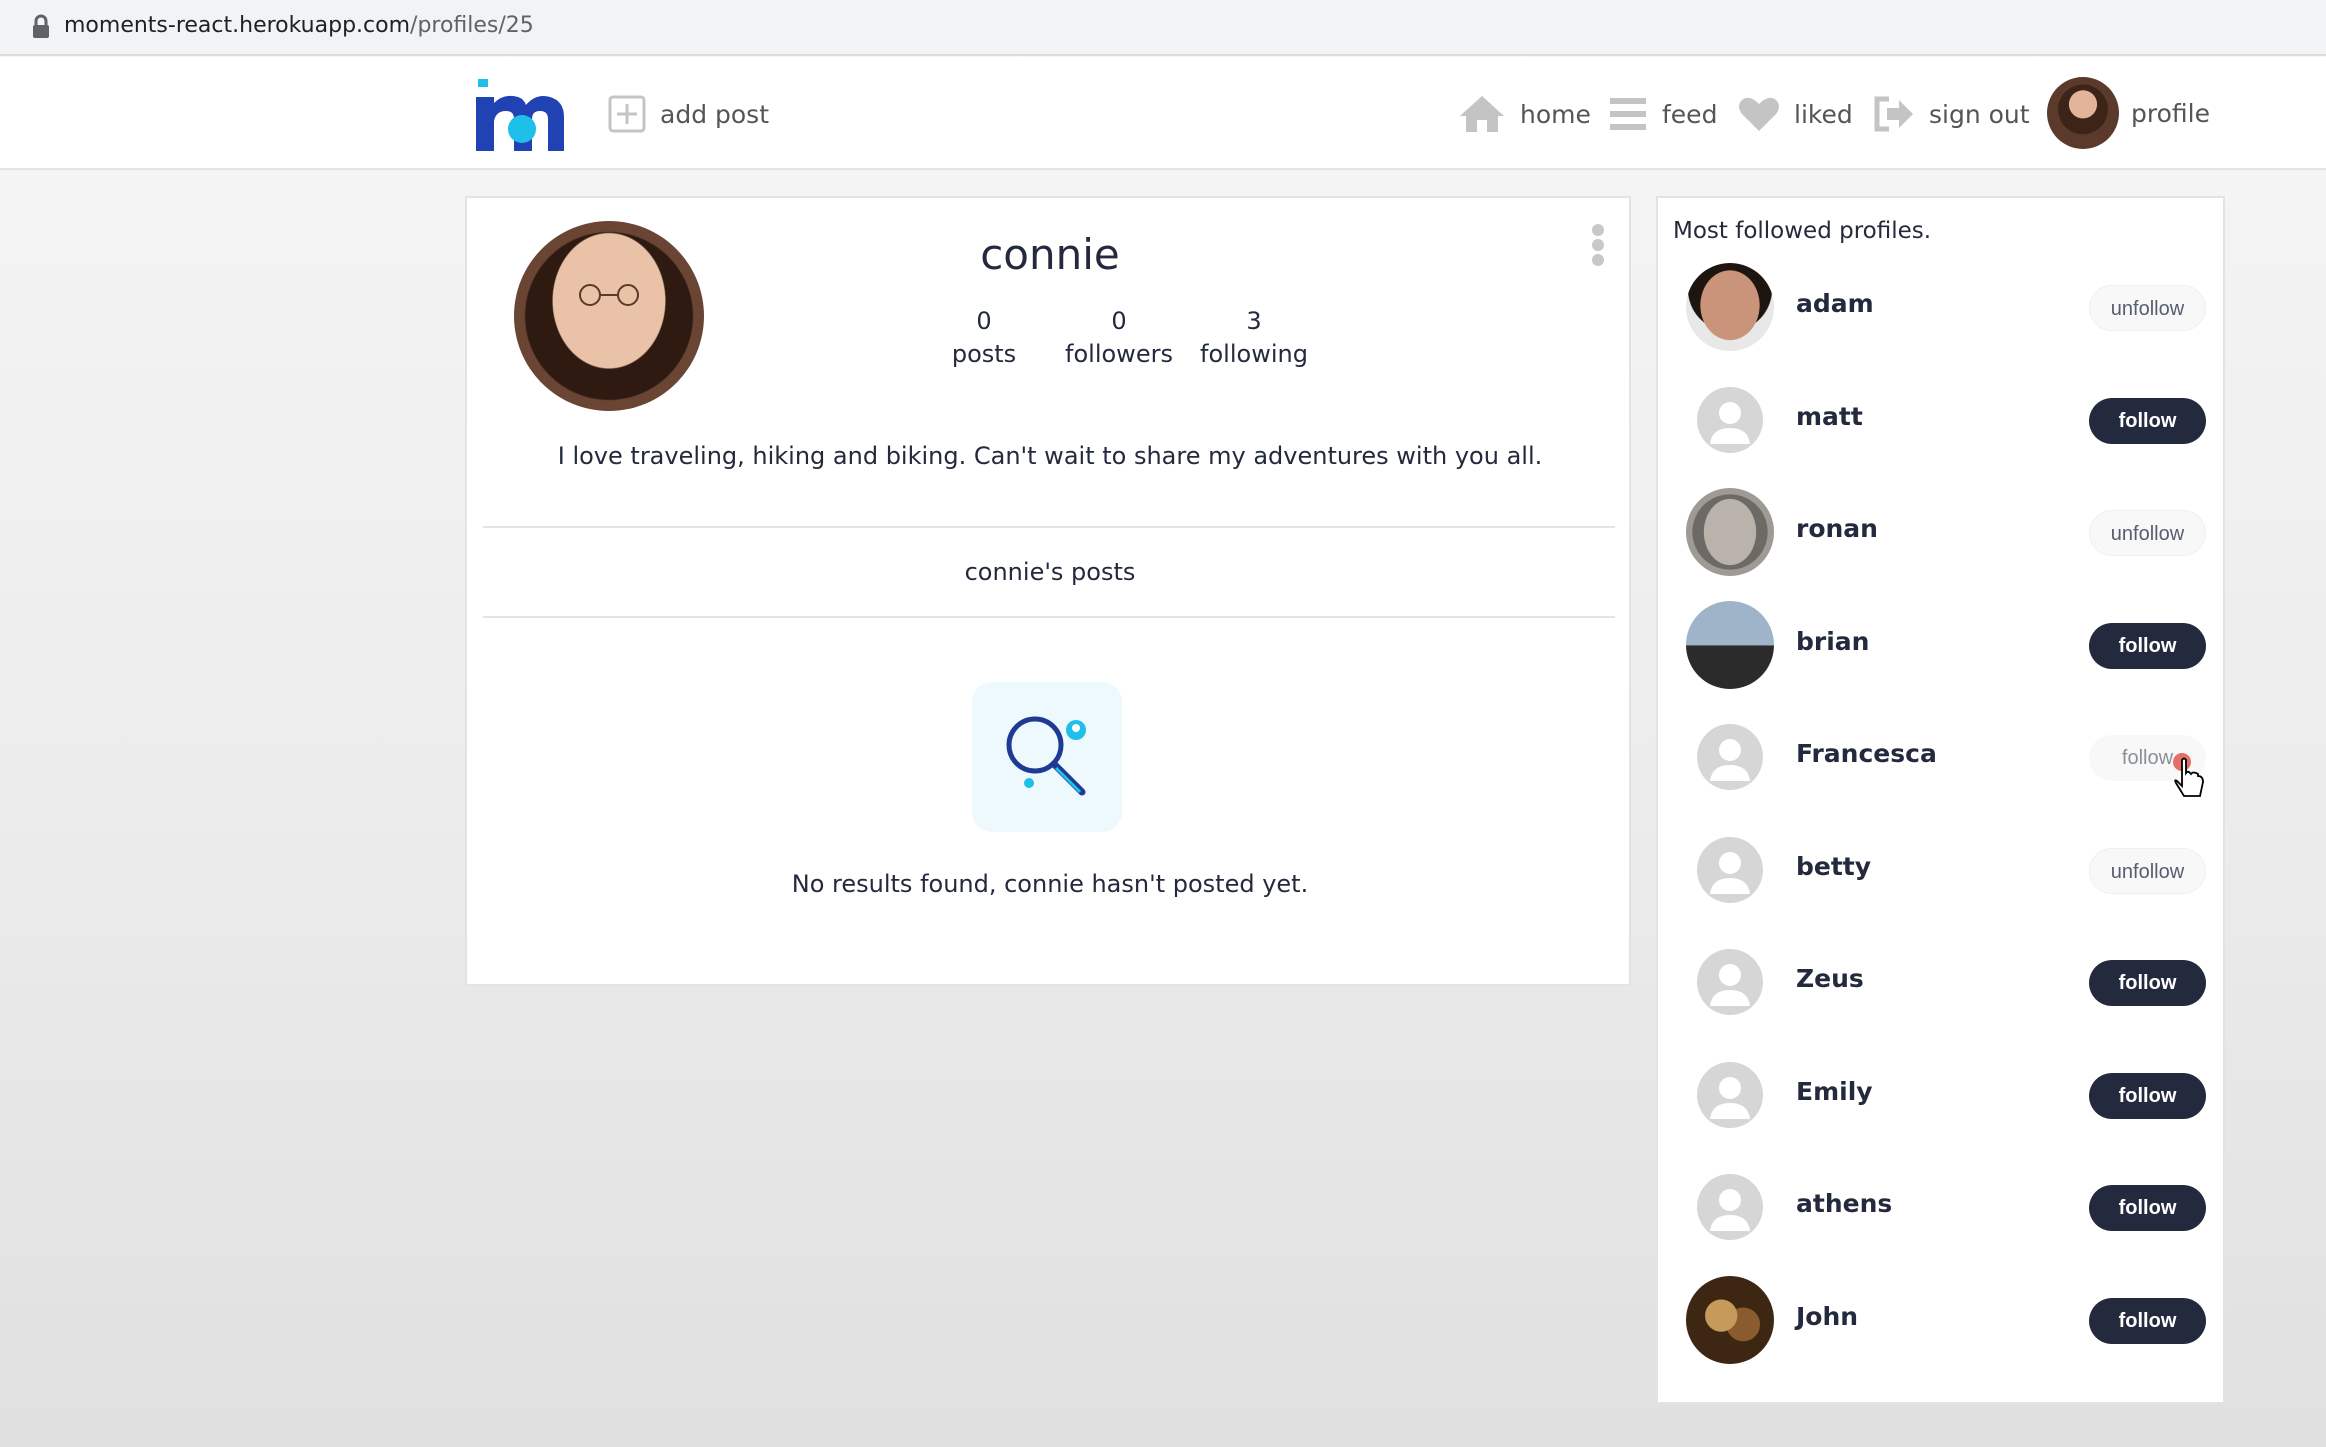 Image resolution: width=2326 pixels, height=1447 pixels. Describe the element at coordinates (1047, 757) in the screenshot. I see `no-results-icon` at that location.